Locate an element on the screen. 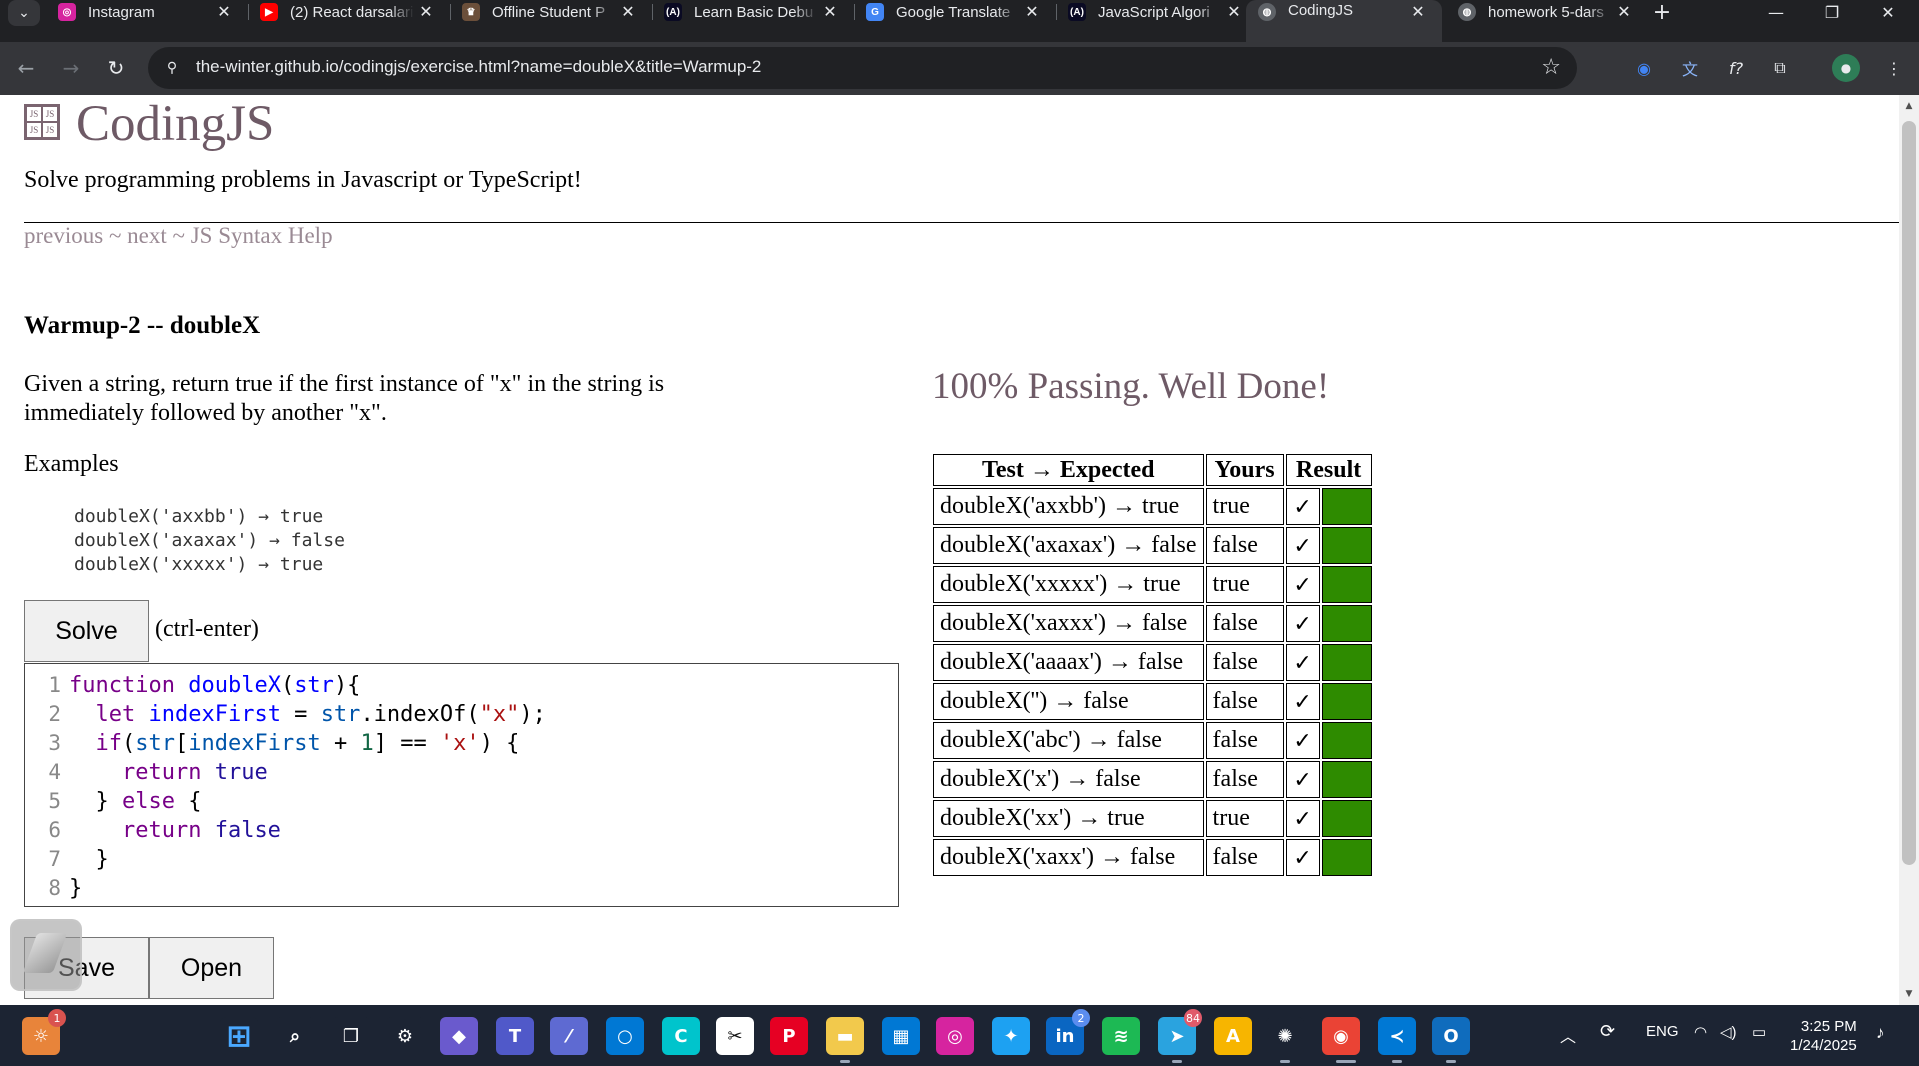 The image size is (1919, 1066). profile-avatar-icon: ● is located at coordinates (1846, 68).